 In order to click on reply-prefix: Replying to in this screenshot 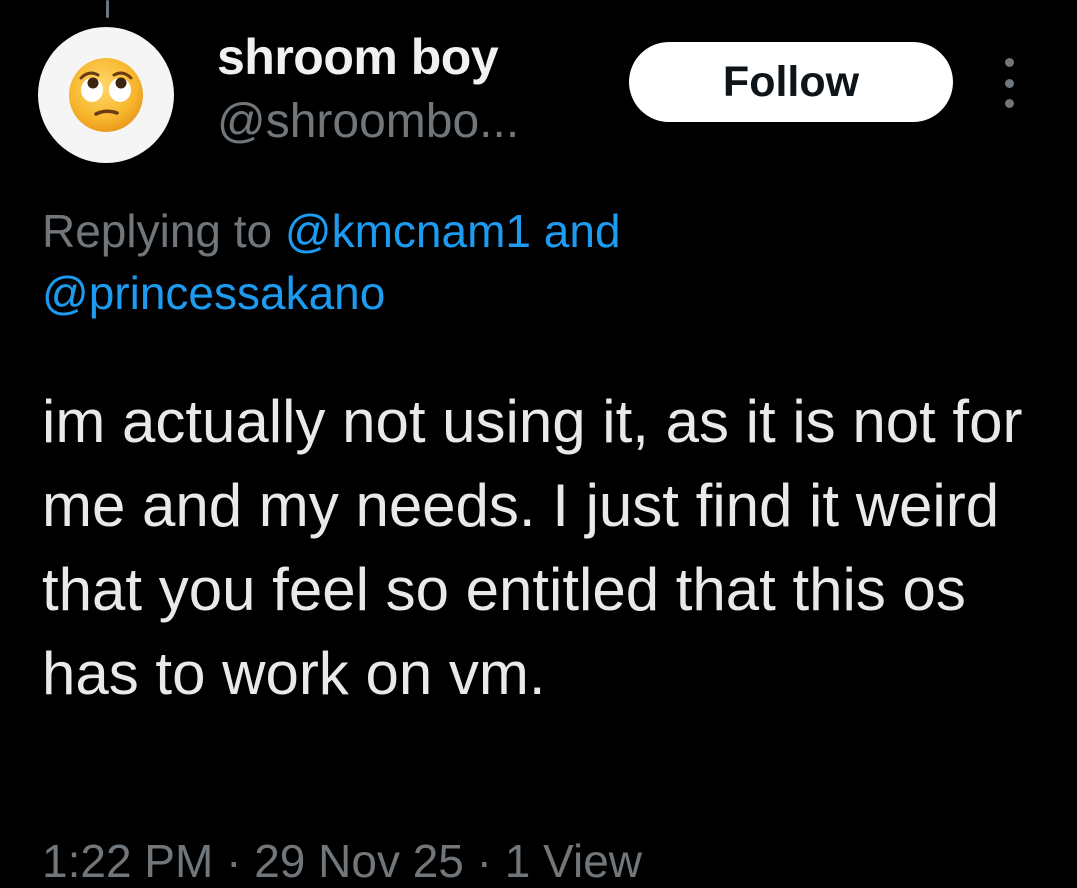, I will do `click(163, 231)`.